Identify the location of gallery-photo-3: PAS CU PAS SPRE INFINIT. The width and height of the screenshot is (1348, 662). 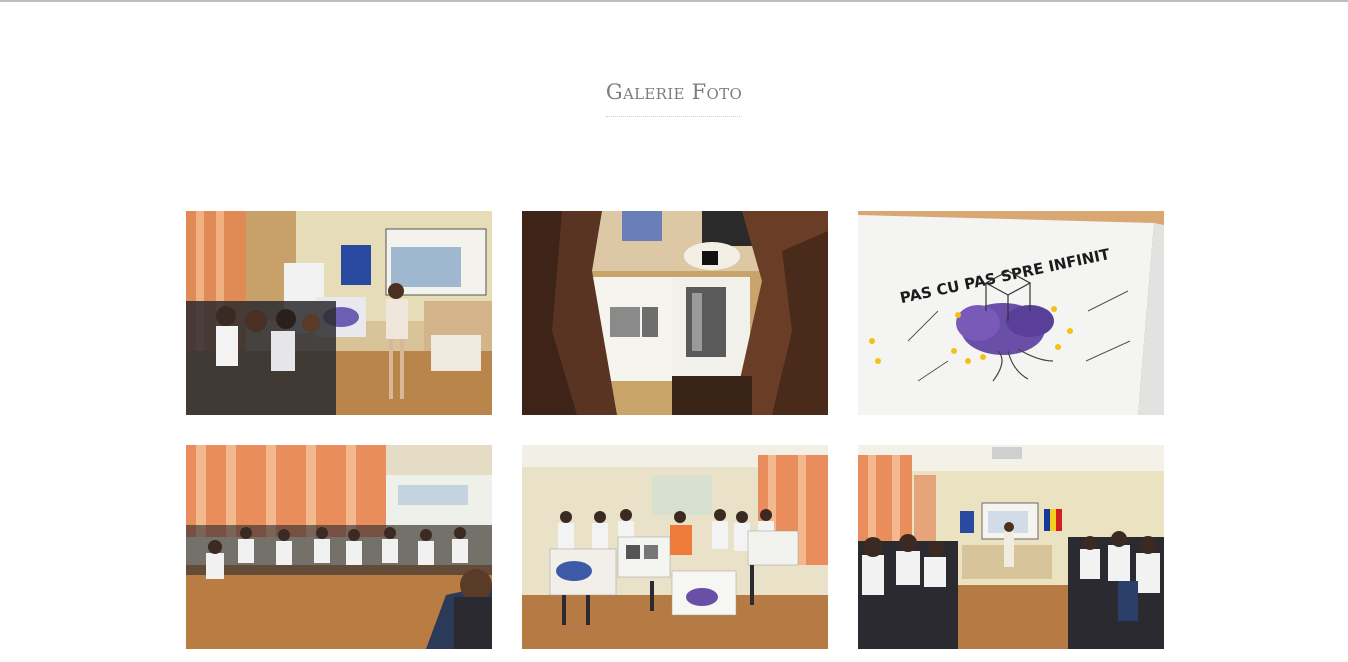
(1011, 313).